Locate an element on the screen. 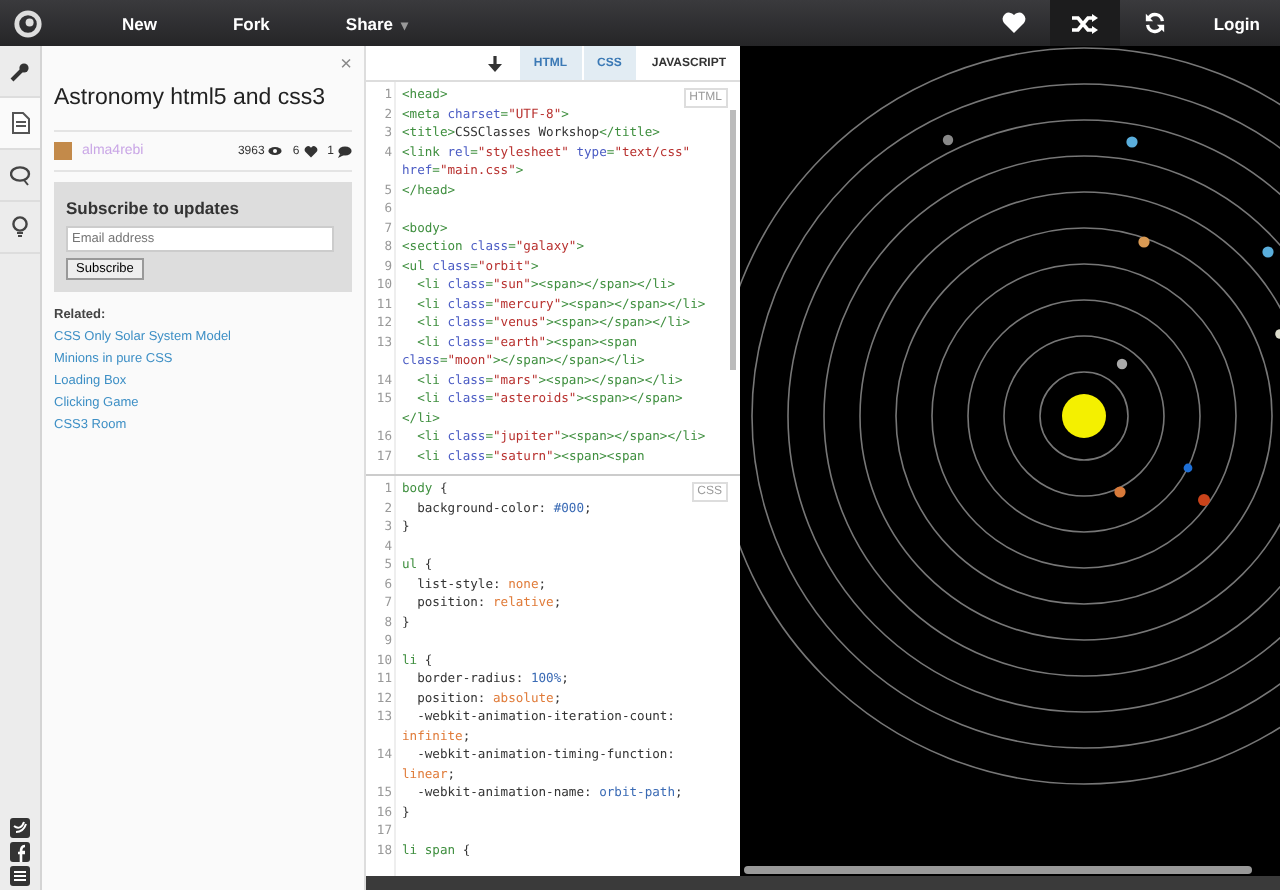 This screenshot has height=890, width=1280. shuffle-icon is located at coordinates (1084, 23).